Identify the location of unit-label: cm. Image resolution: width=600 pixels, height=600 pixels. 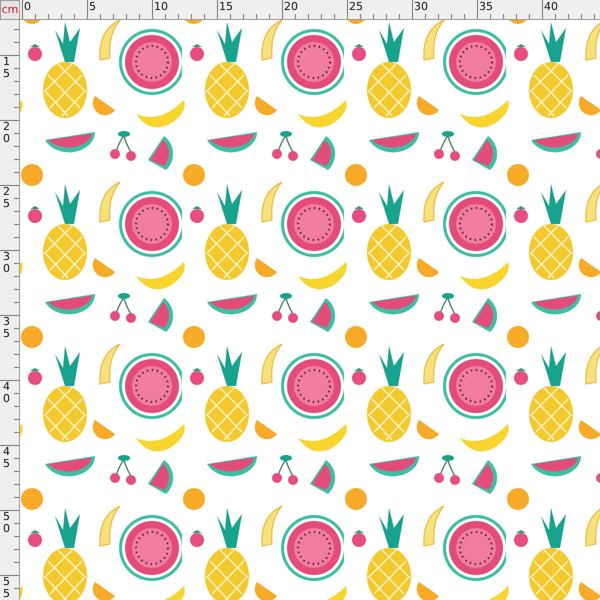
(10, 10).